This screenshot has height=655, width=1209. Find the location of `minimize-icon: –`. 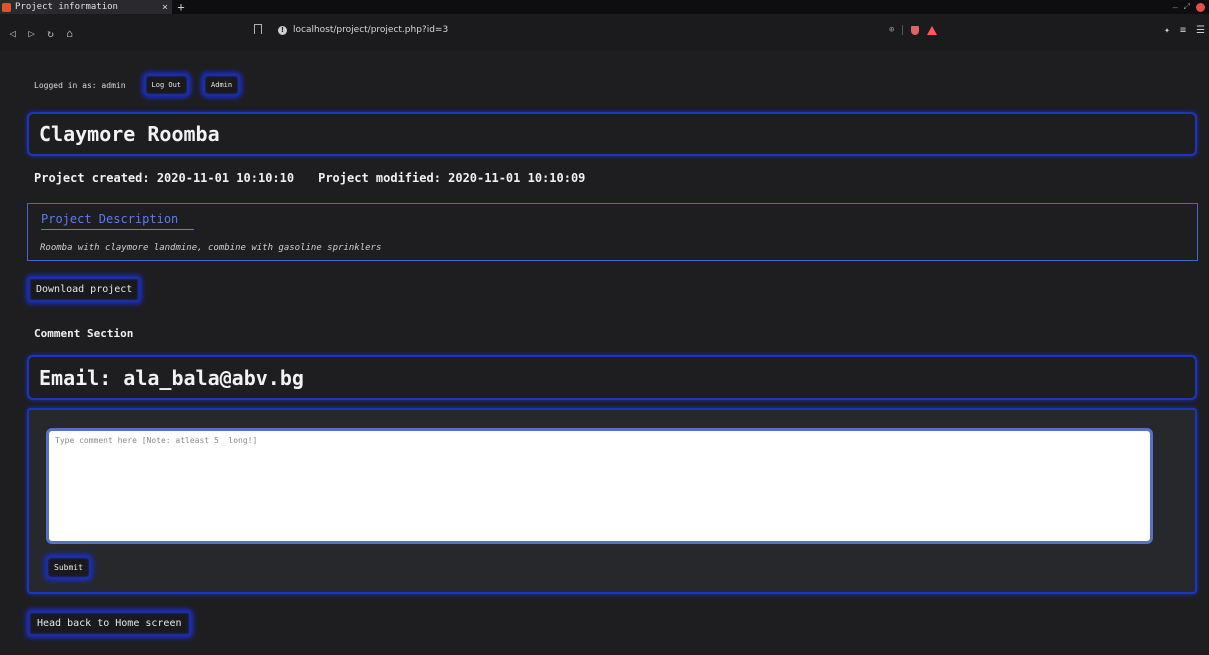

minimize-icon: – is located at coordinates (1175, 7).